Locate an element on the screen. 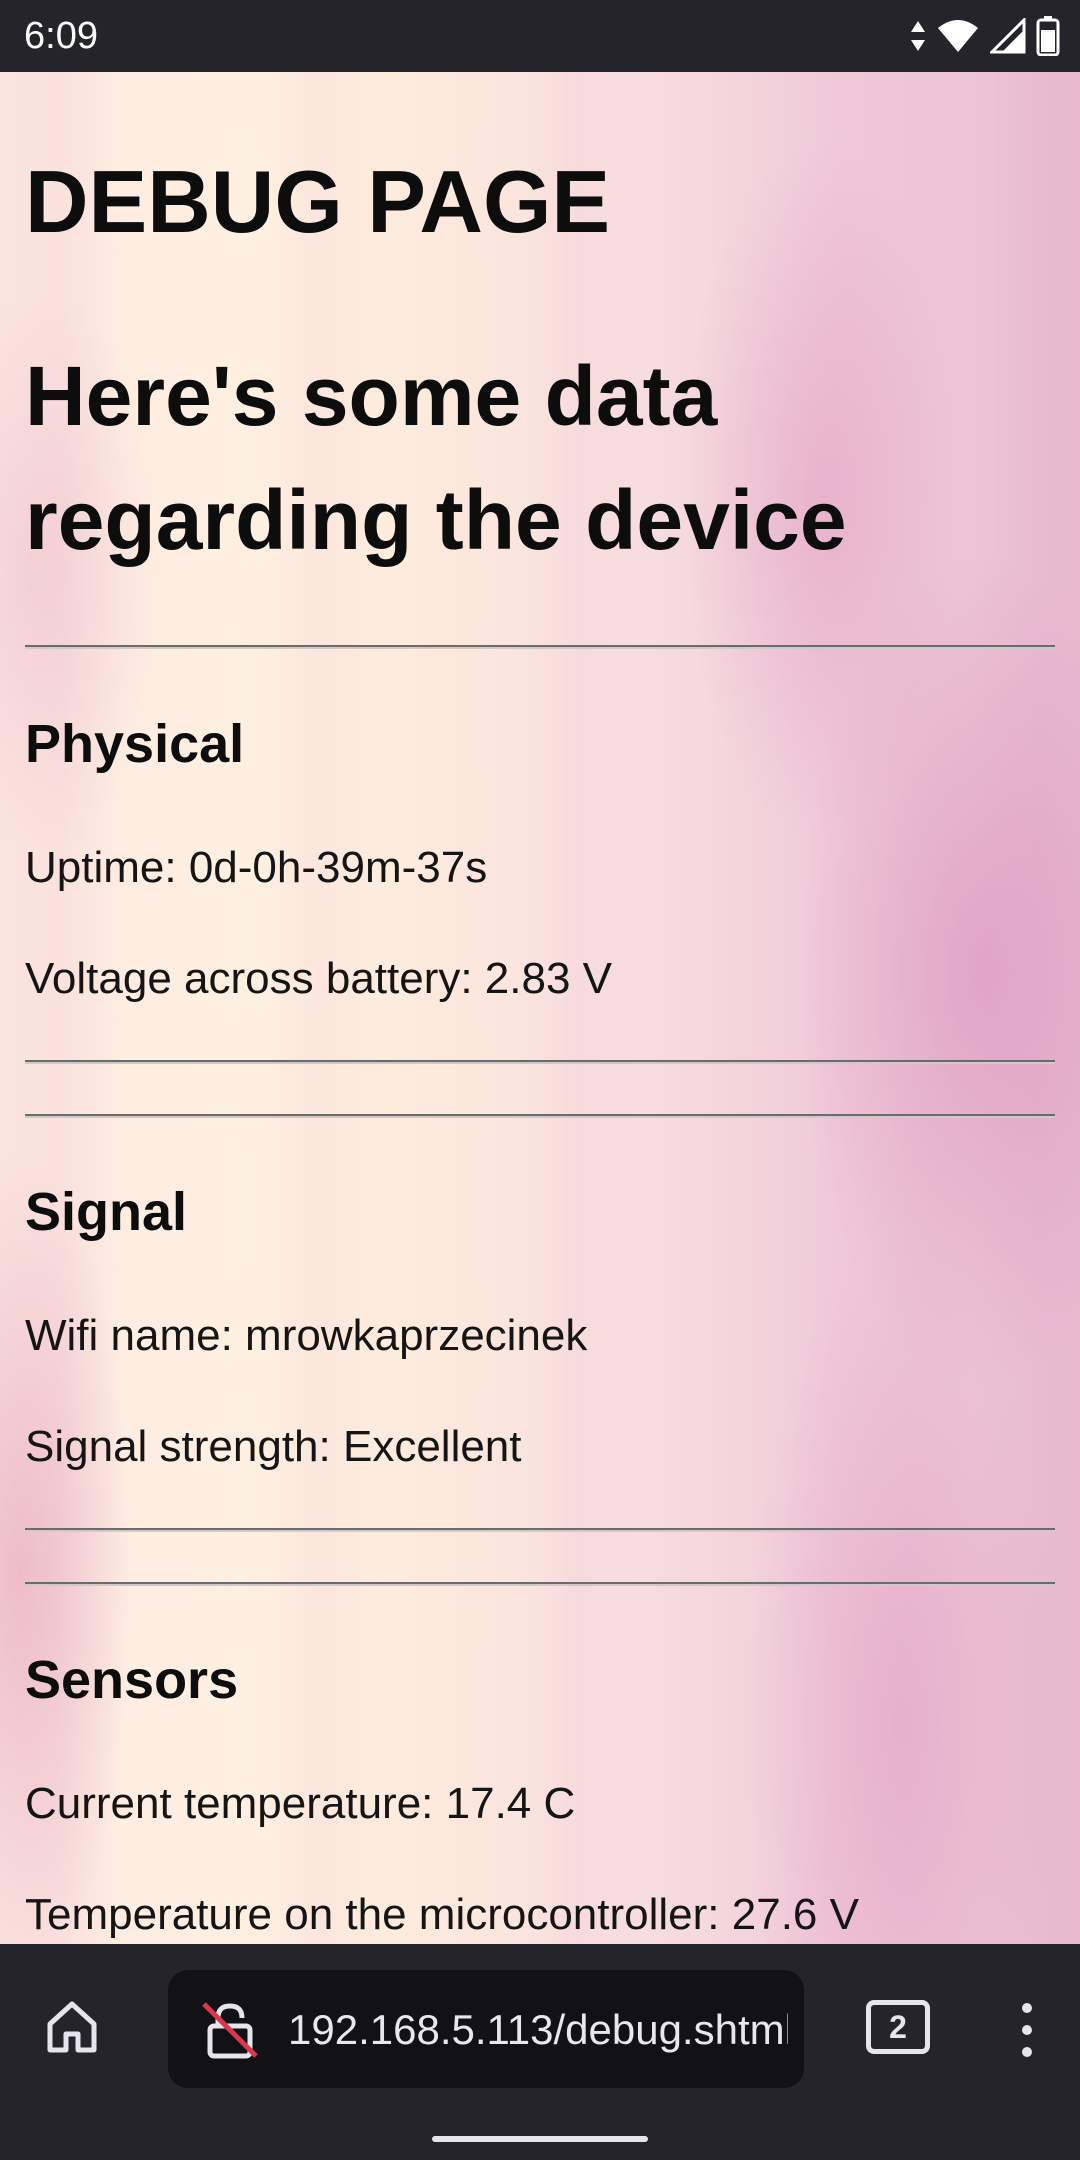 The image size is (1080, 2160). status-bar: 6:09 is located at coordinates (540, 36).